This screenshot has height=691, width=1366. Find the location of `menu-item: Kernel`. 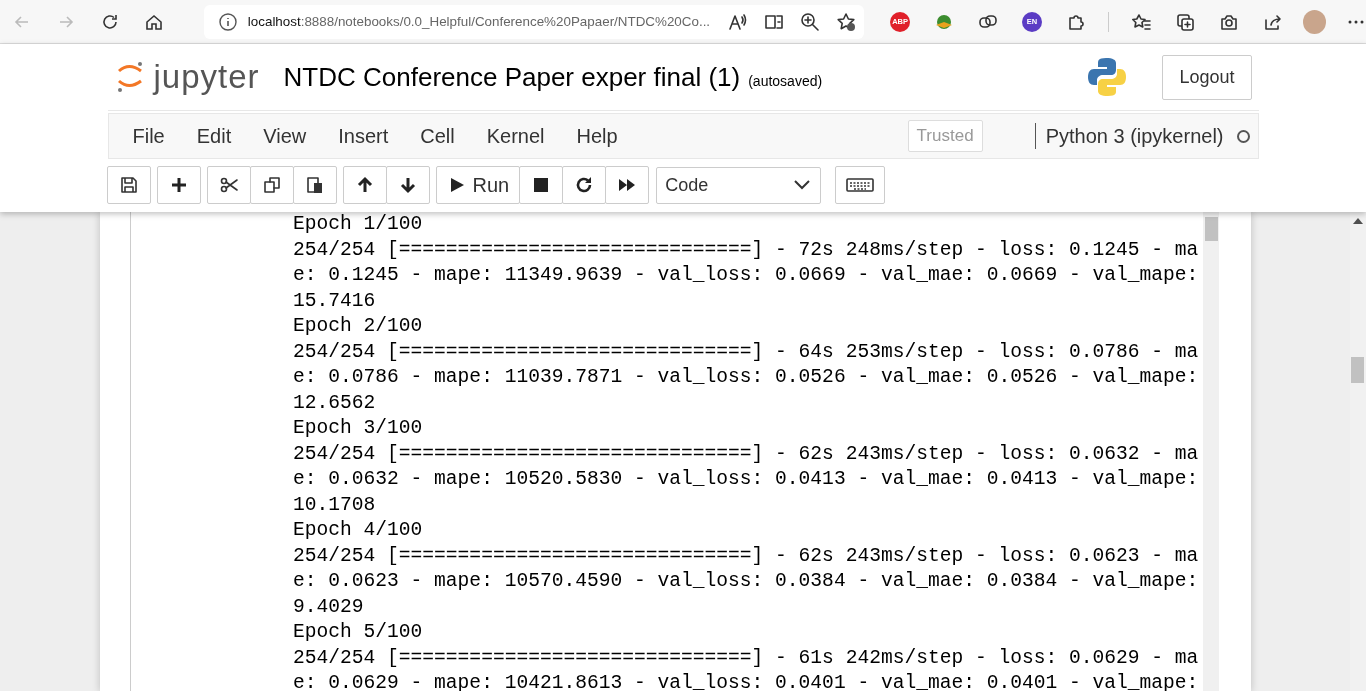

menu-item: Kernel is located at coordinates (517, 136).